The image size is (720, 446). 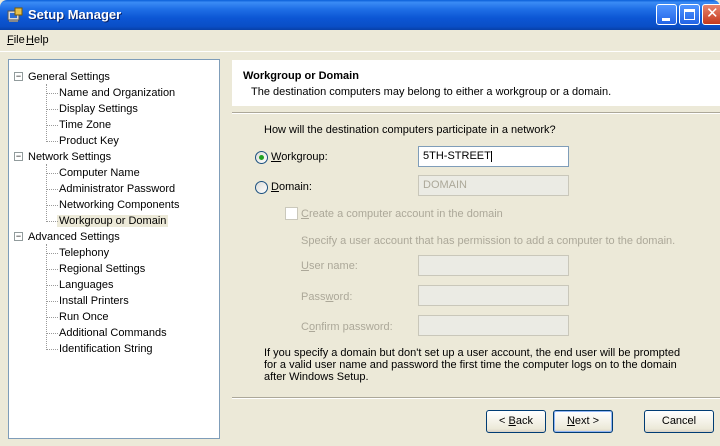 I want to click on create-account-checkbox, so click(x=291, y=213).